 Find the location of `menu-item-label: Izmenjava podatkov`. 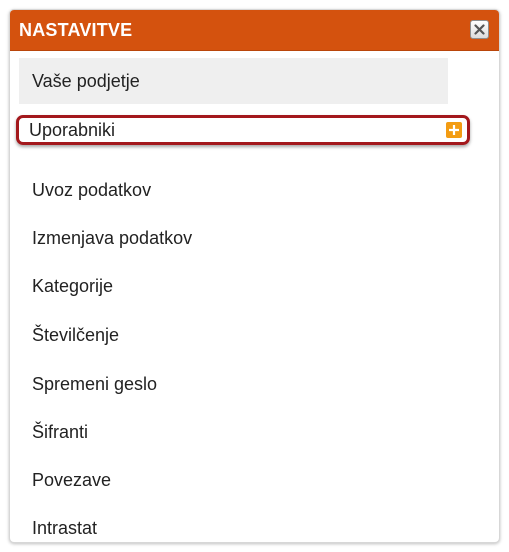

menu-item-label: Izmenjava podatkov is located at coordinates (112, 237).